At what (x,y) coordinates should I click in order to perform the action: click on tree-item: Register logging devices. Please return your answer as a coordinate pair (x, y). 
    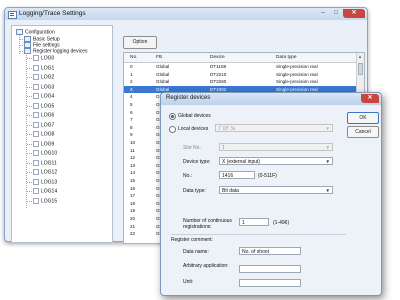
    Looking at the image, I should click on (55, 51).